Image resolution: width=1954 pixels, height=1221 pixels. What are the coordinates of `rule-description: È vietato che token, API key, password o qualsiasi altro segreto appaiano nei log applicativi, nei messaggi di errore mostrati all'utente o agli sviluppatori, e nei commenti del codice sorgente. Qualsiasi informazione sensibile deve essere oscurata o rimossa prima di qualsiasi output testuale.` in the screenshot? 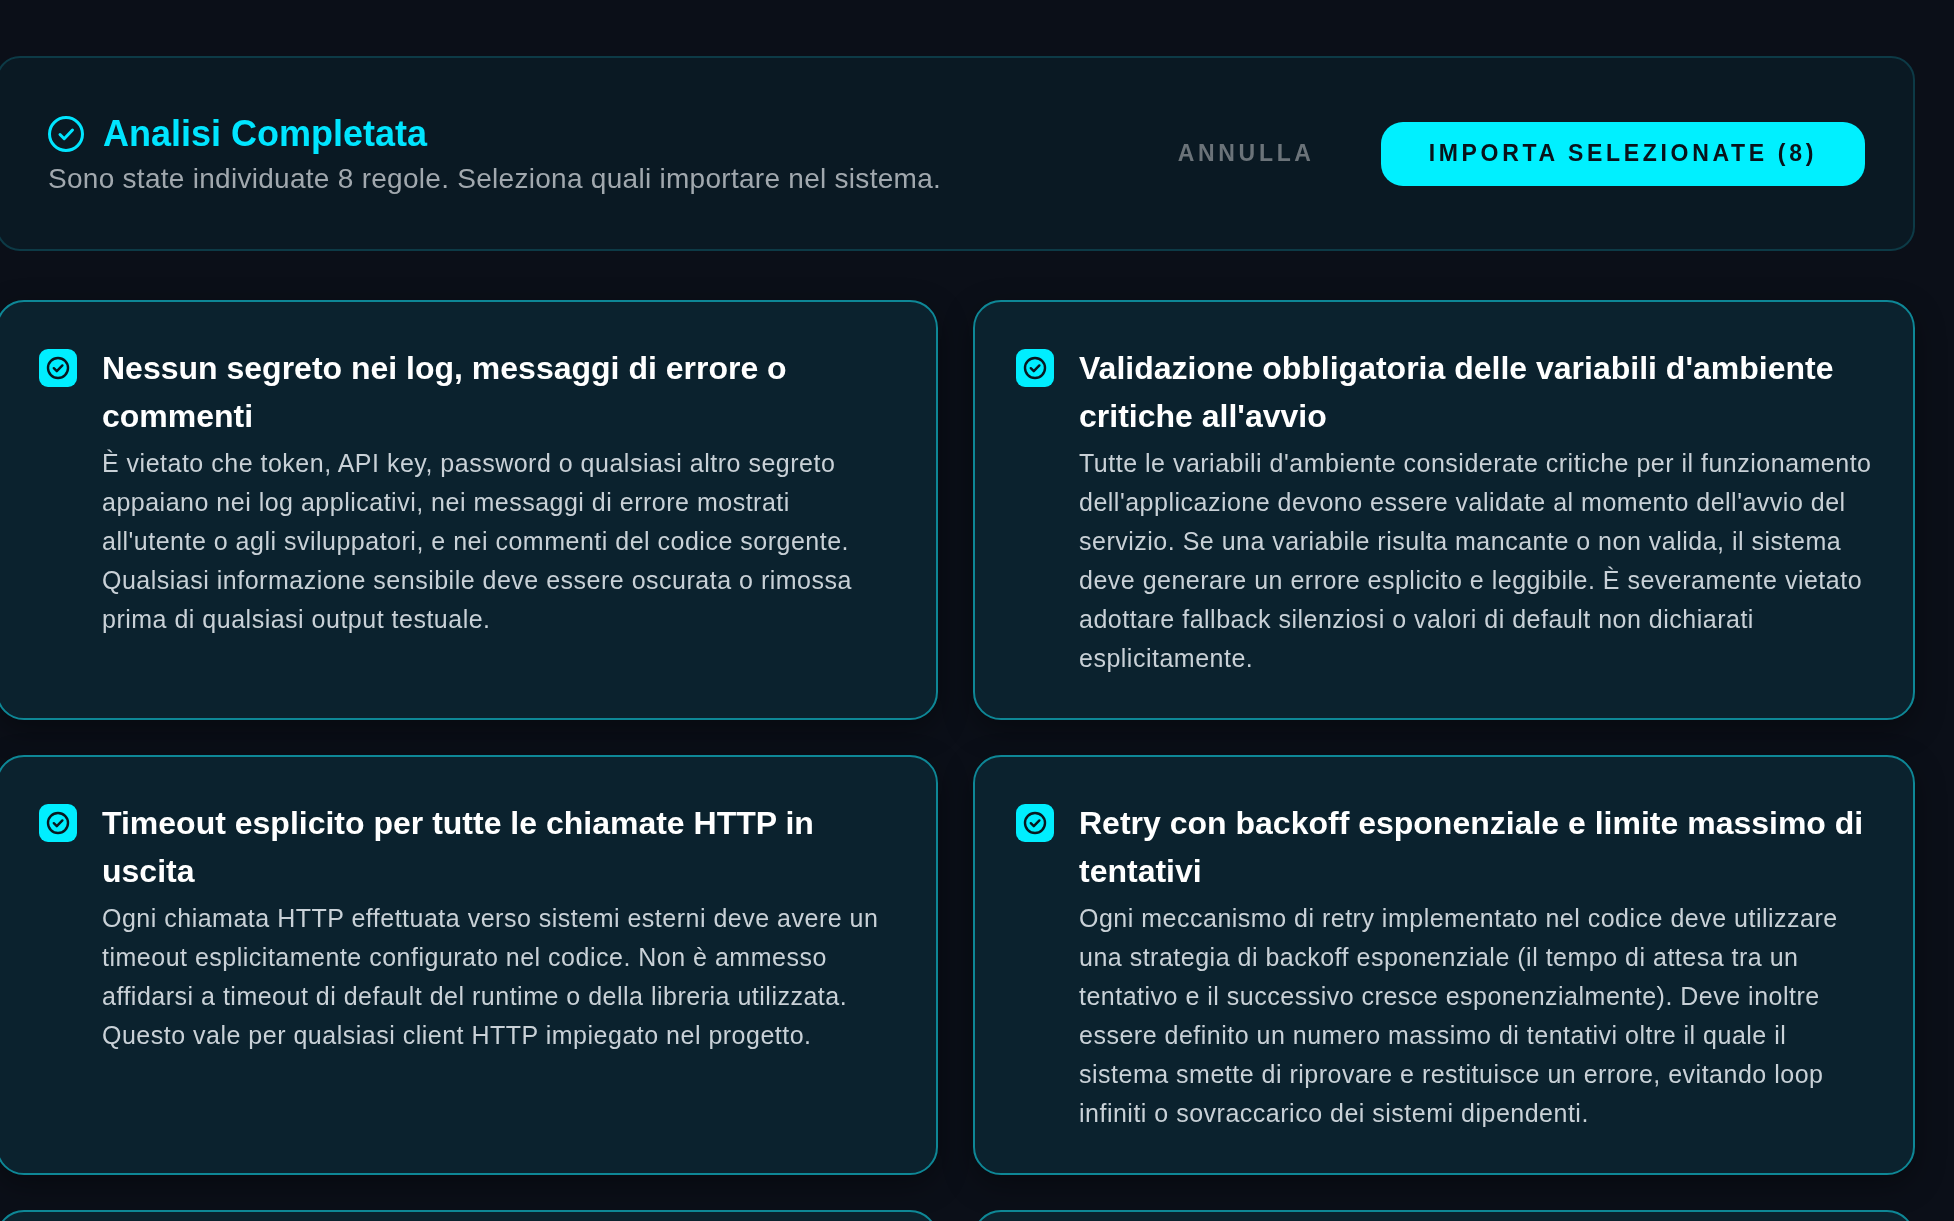 It's located at (477, 541).